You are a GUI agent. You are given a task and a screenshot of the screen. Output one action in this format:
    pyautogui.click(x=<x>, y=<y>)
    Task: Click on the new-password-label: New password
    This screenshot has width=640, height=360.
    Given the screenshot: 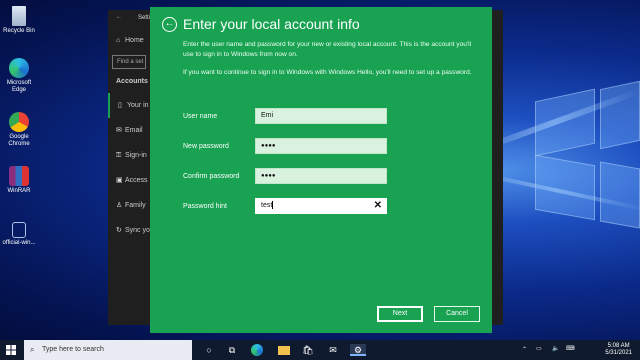 What is the action you would take?
    pyautogui.click(x=206, y=146)
    